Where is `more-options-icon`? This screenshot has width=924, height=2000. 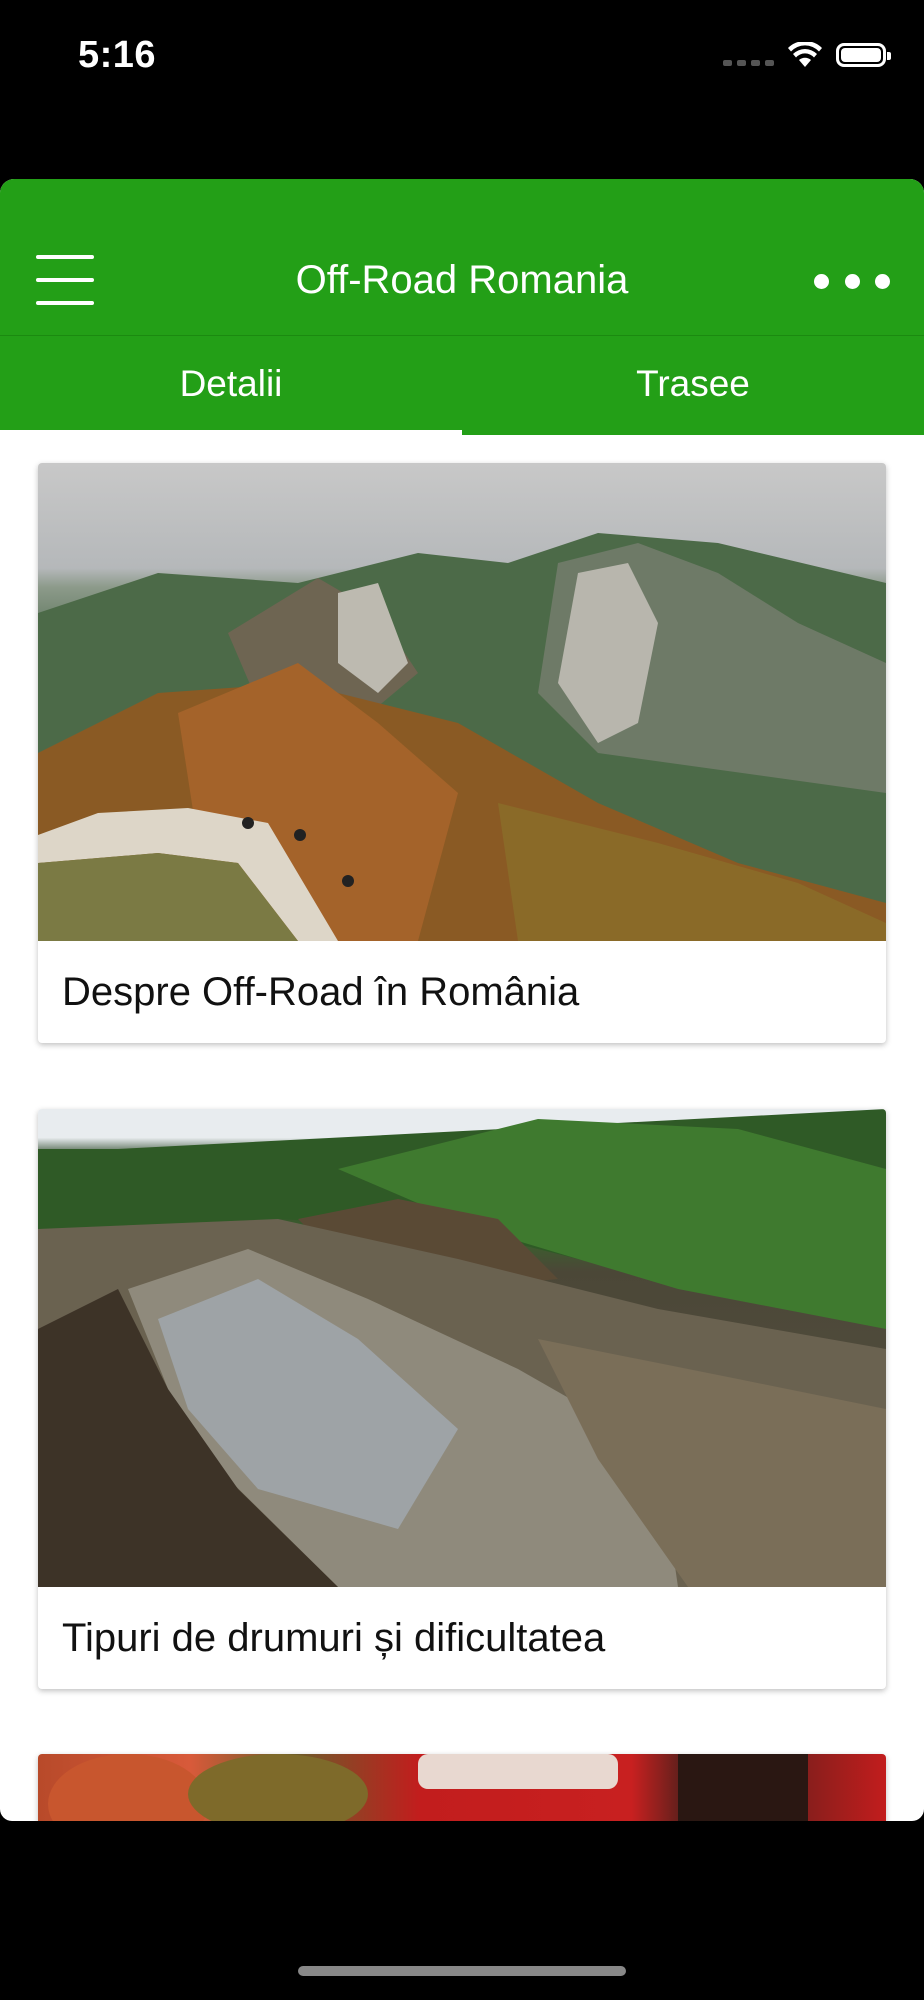
more-options-icon is located at coordinates (852, 281).